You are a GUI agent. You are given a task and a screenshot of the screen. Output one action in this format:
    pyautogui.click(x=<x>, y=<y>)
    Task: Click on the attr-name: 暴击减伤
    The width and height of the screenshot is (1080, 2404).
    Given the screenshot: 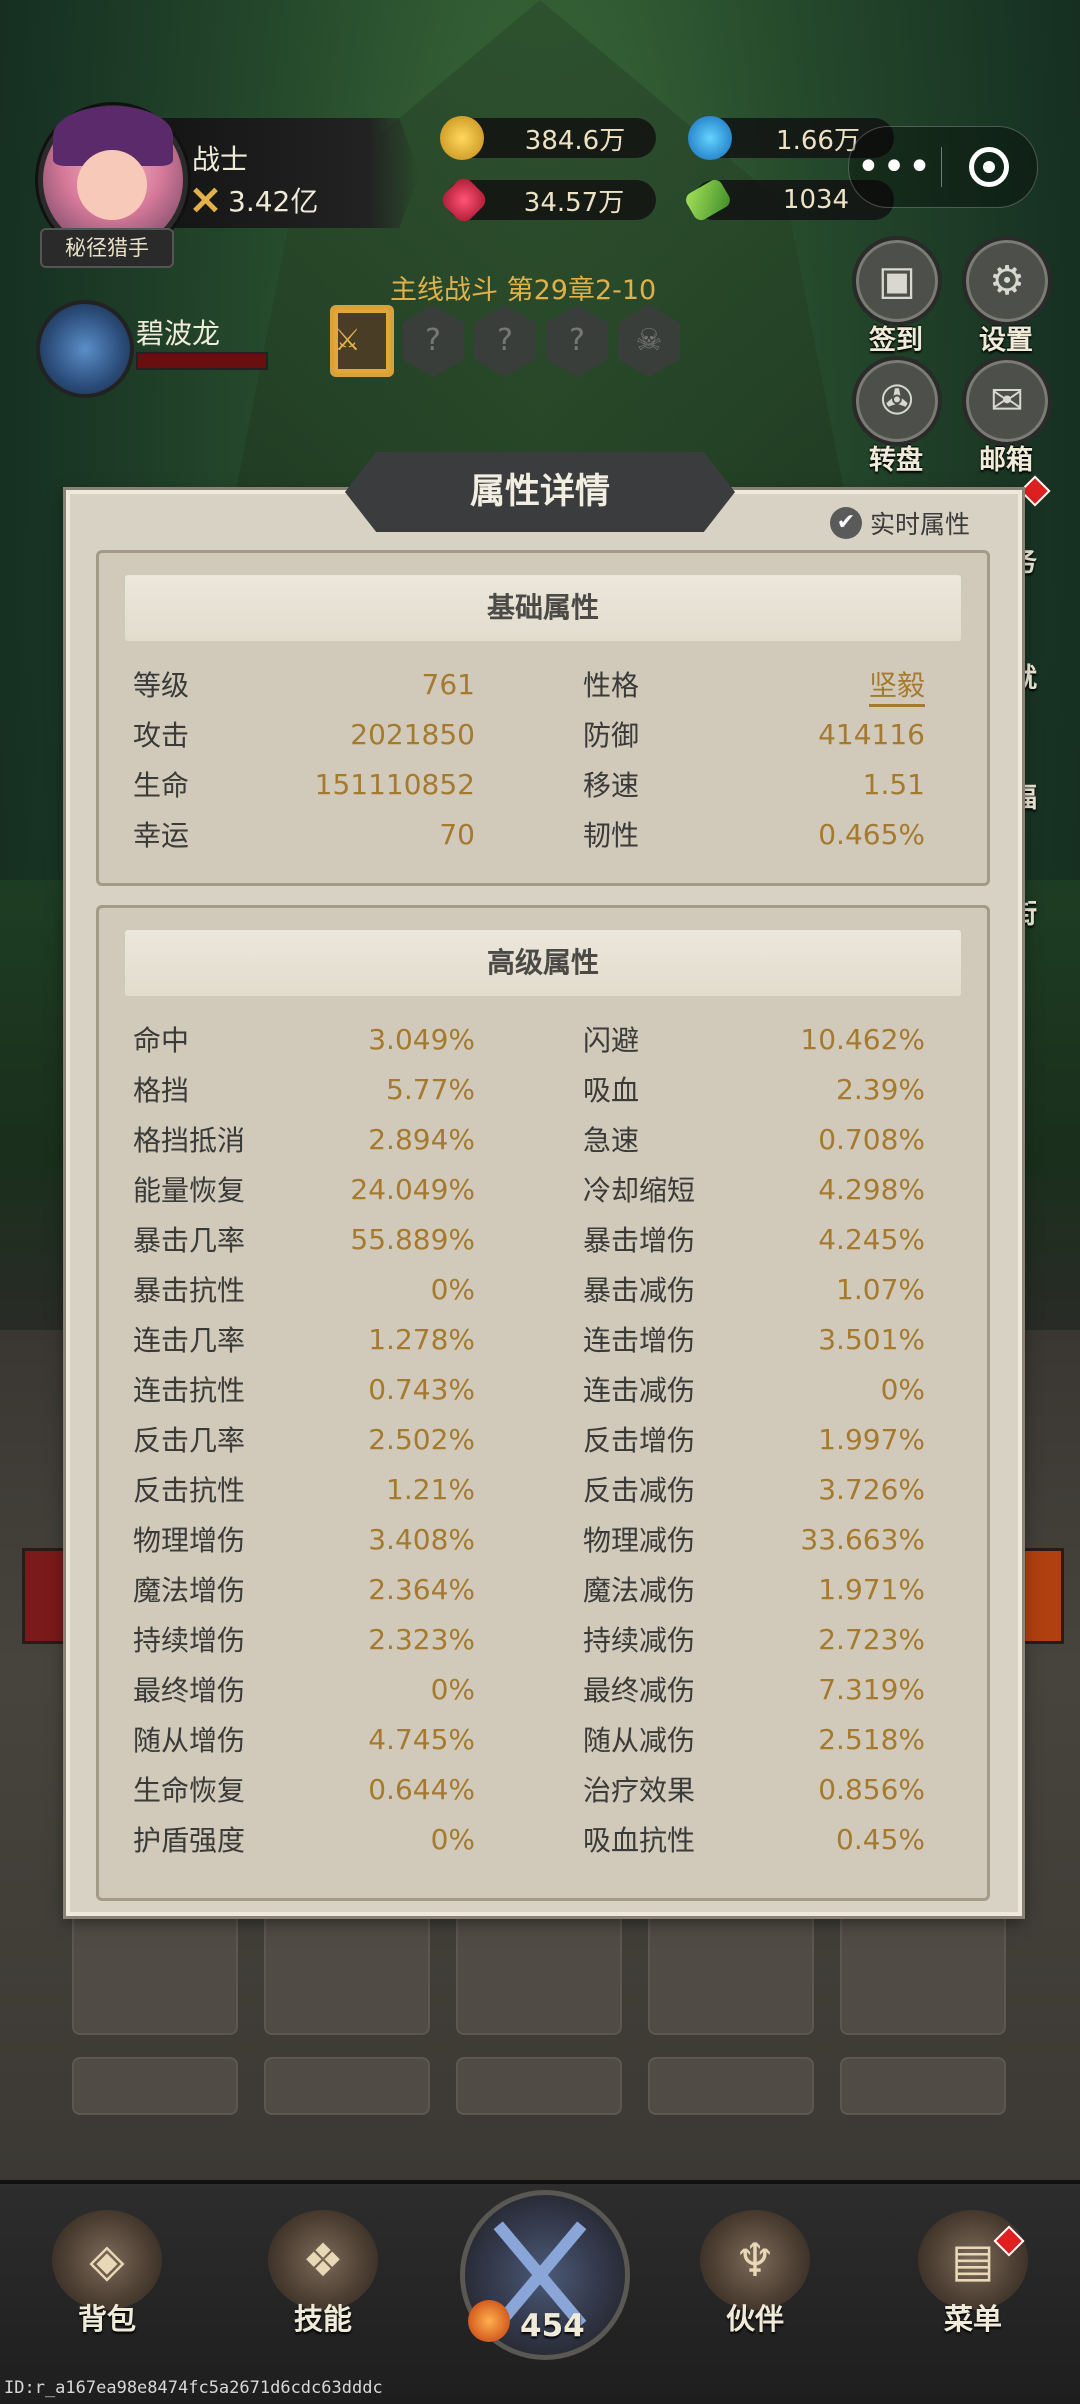 What is the action you would take?
    pyautogui.click(x=639, y=1290)
    